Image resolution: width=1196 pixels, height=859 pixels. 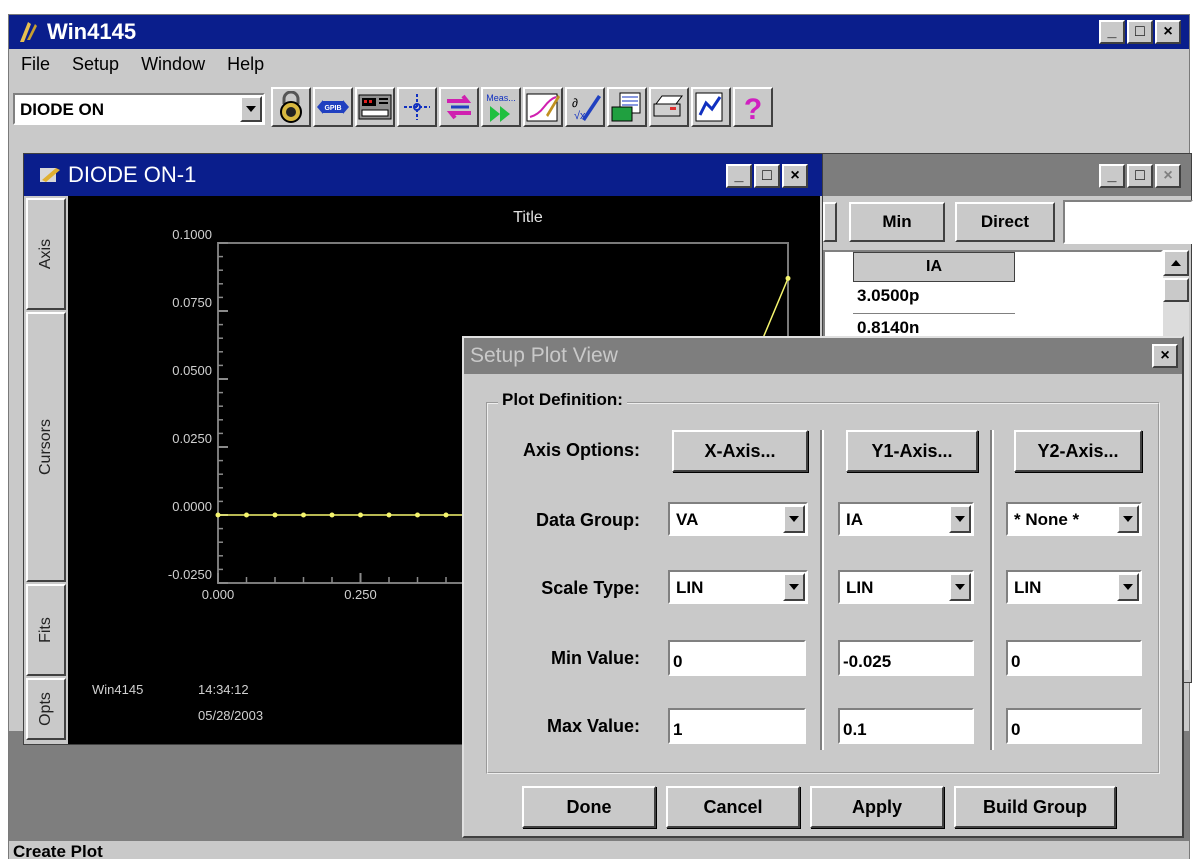 I want to click on side-tabs: Axis Cursors Fits Opts, so click(x=46, y=470).